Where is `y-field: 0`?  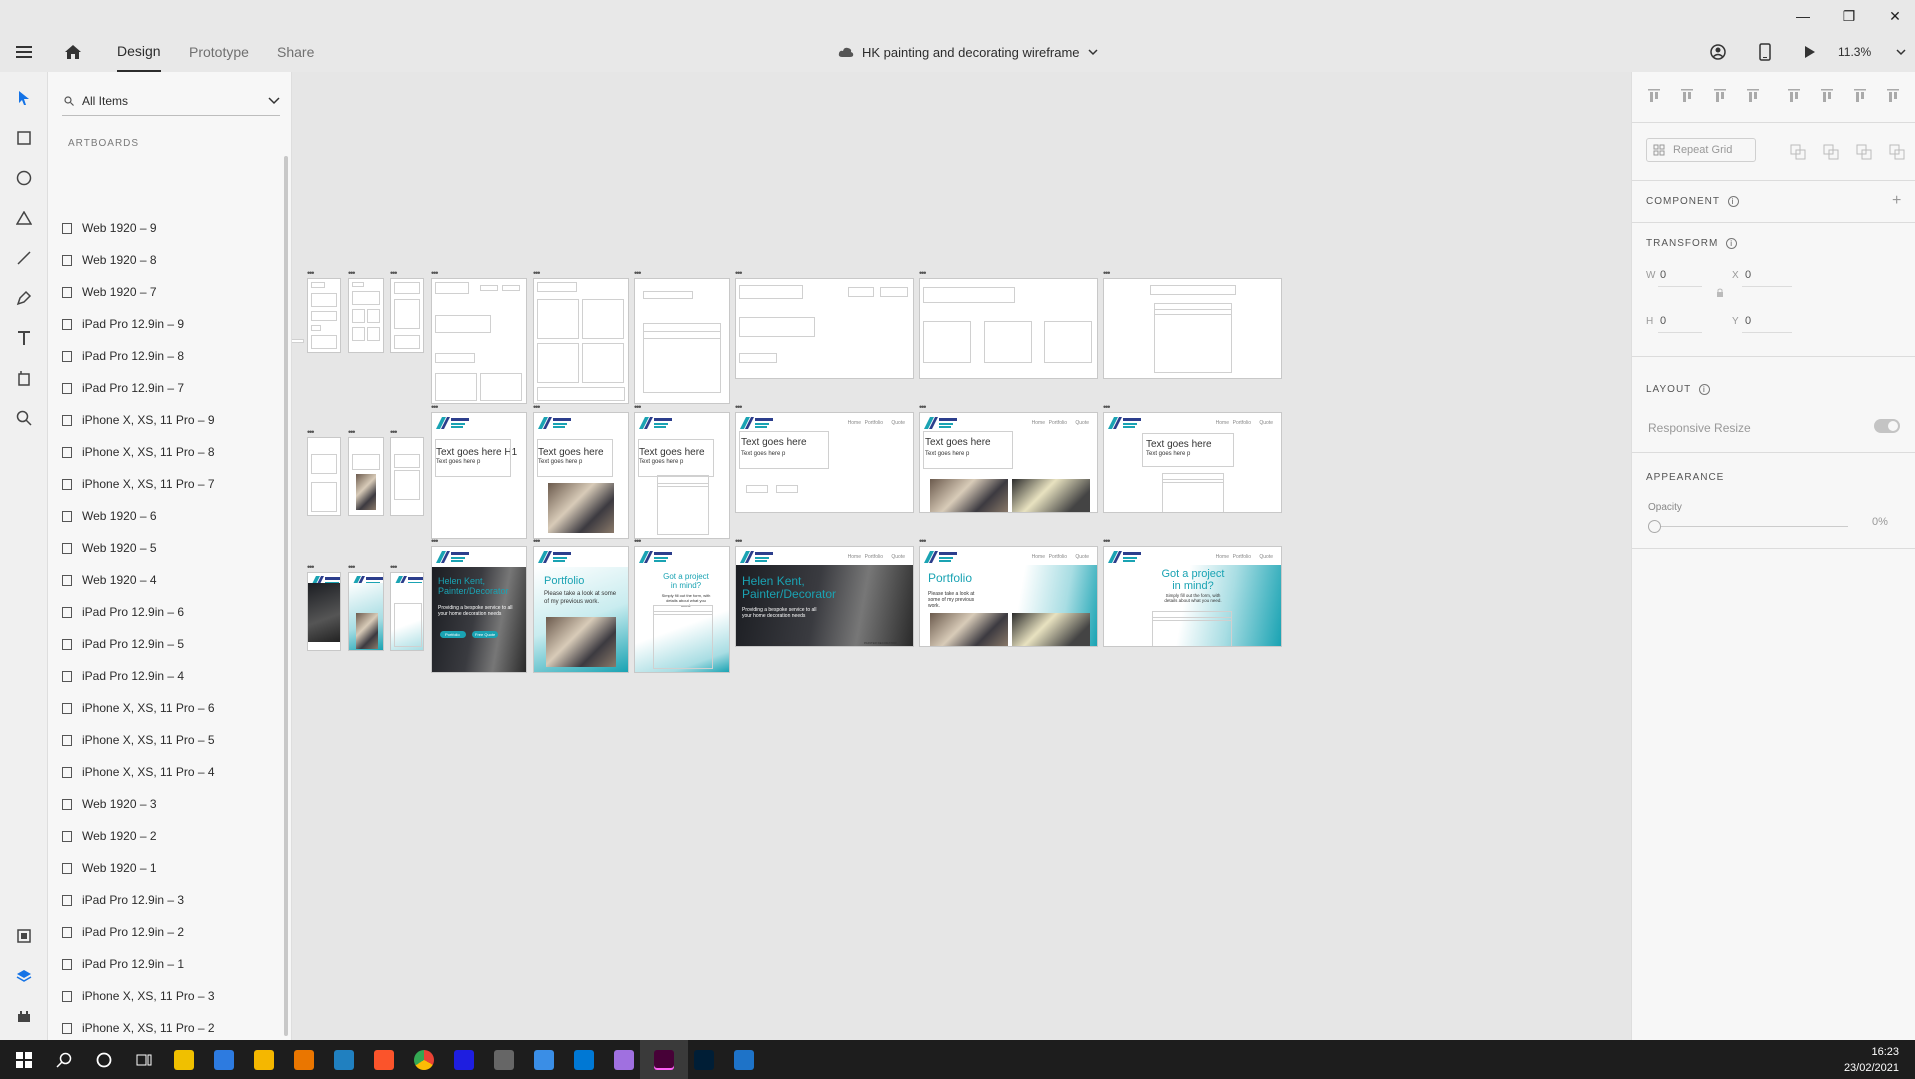 y-field: 0 is located at coordinates (1748, 321).